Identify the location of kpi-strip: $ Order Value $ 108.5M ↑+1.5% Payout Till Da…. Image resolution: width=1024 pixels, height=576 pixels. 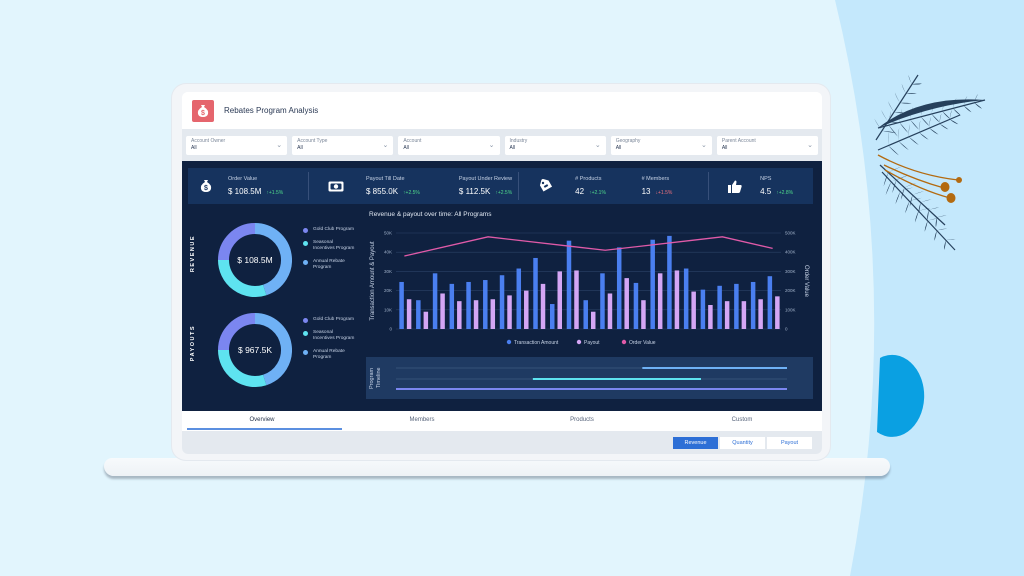
(500, 186).